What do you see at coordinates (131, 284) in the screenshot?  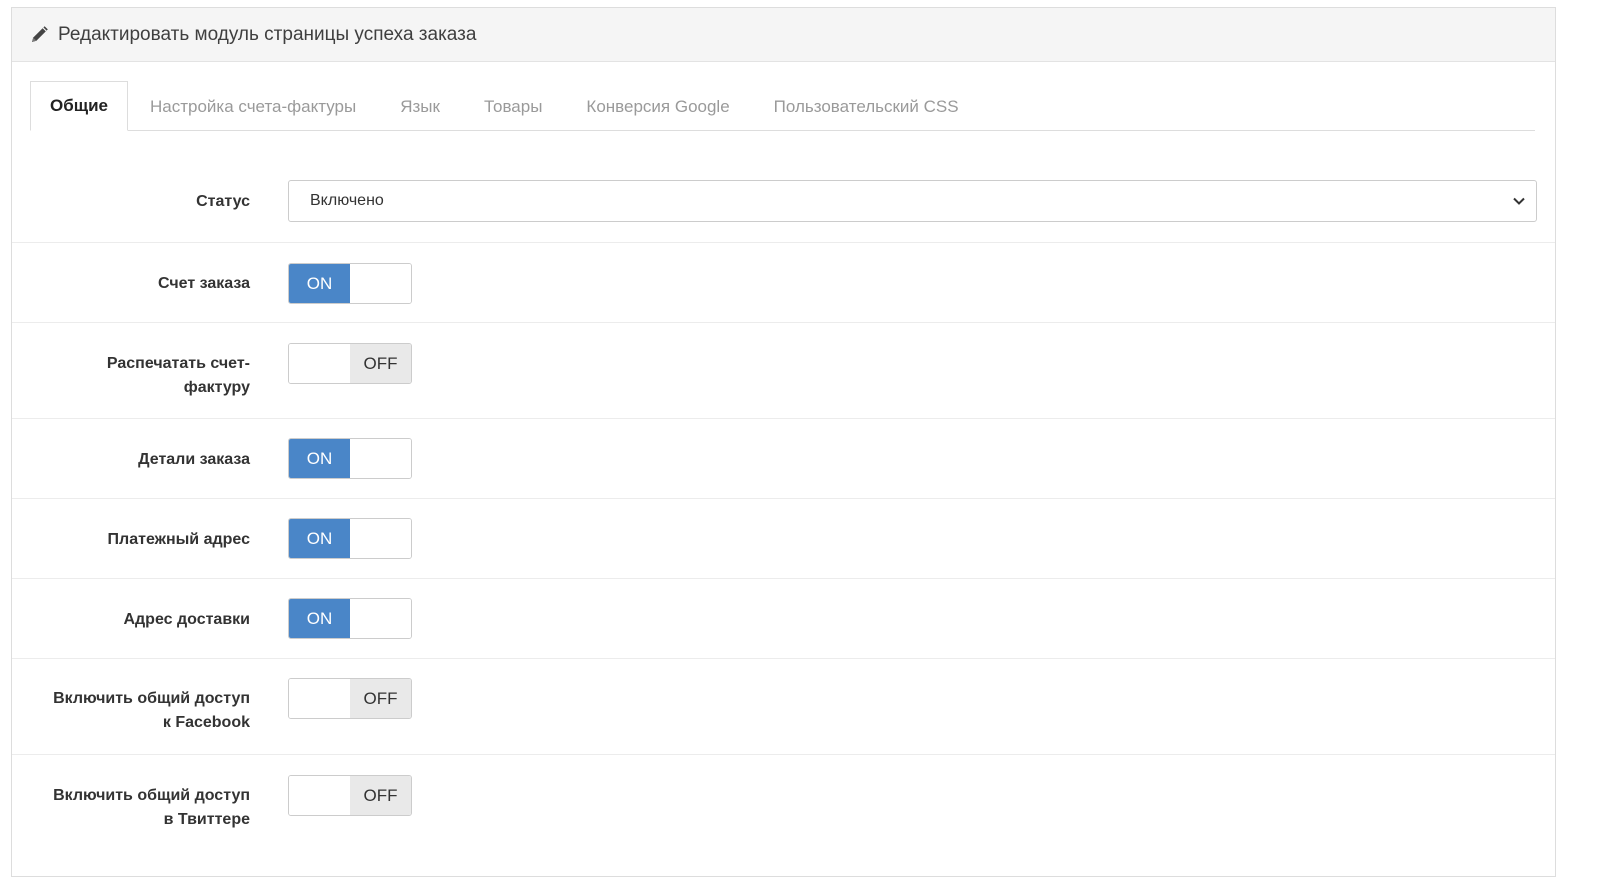 I see `order-account-label: Счет заказа` at bounding box center [131, 284].